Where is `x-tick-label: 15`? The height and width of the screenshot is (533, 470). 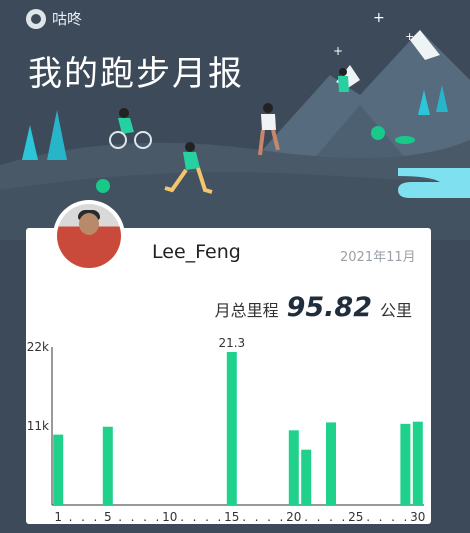 x-tick-label: 15 is located at coordinates (231, 517).